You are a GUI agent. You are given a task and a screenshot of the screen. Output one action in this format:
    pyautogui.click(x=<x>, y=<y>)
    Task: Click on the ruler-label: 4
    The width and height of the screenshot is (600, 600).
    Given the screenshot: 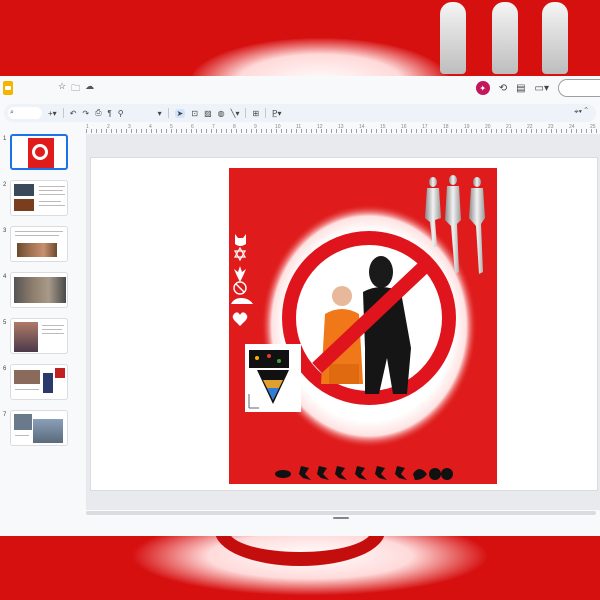 What is the action you would take?
    pyautogui.click(x=150, y=127)
    